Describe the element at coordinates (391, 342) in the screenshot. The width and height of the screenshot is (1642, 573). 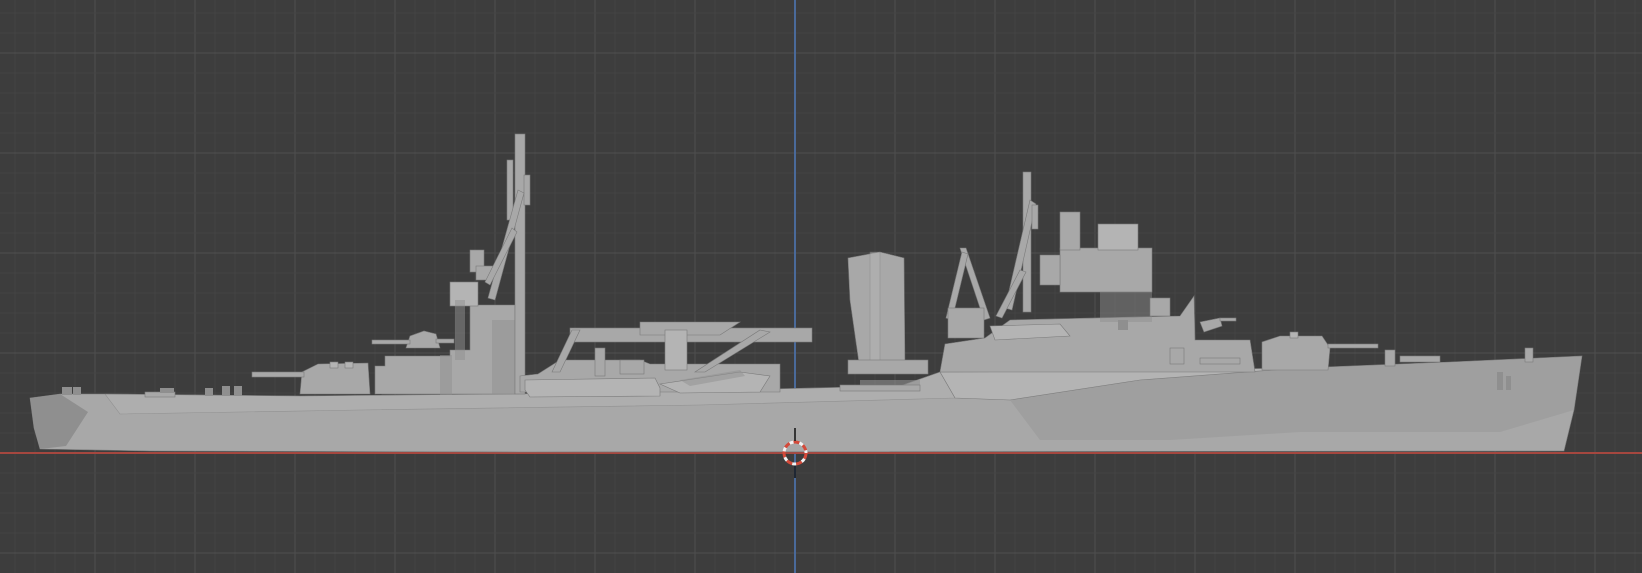
I see `turret-b-gun-barrel` at that location.